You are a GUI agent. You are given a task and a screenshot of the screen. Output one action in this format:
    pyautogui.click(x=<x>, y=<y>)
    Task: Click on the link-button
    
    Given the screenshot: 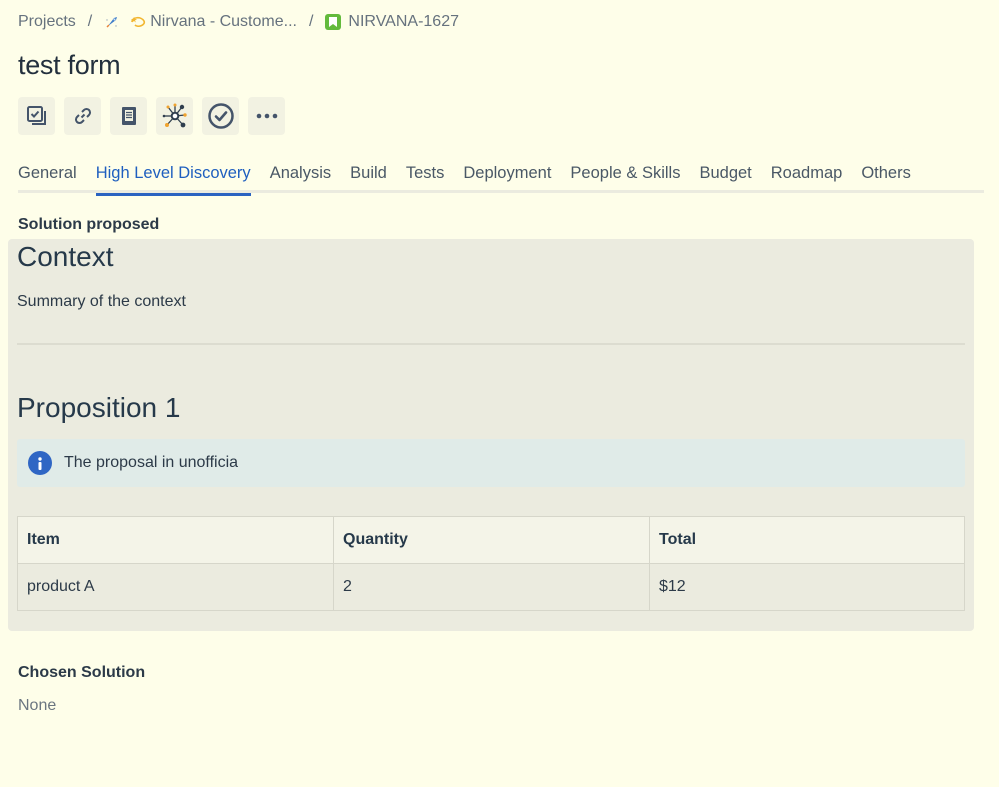 What is the action you would take?
    pyautogui.click(x=82, y=116)
    